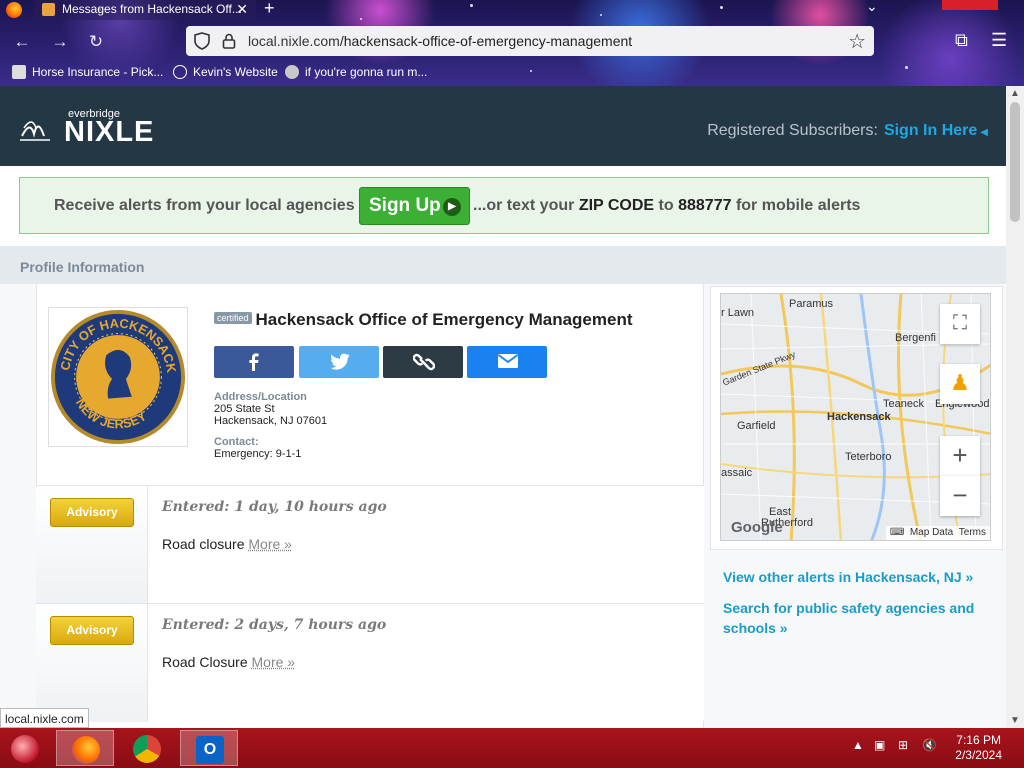  What do you see at coordinates (60, 42) in the screenshot?
I see `forward-icon: →` at bounding box center [60, 42].